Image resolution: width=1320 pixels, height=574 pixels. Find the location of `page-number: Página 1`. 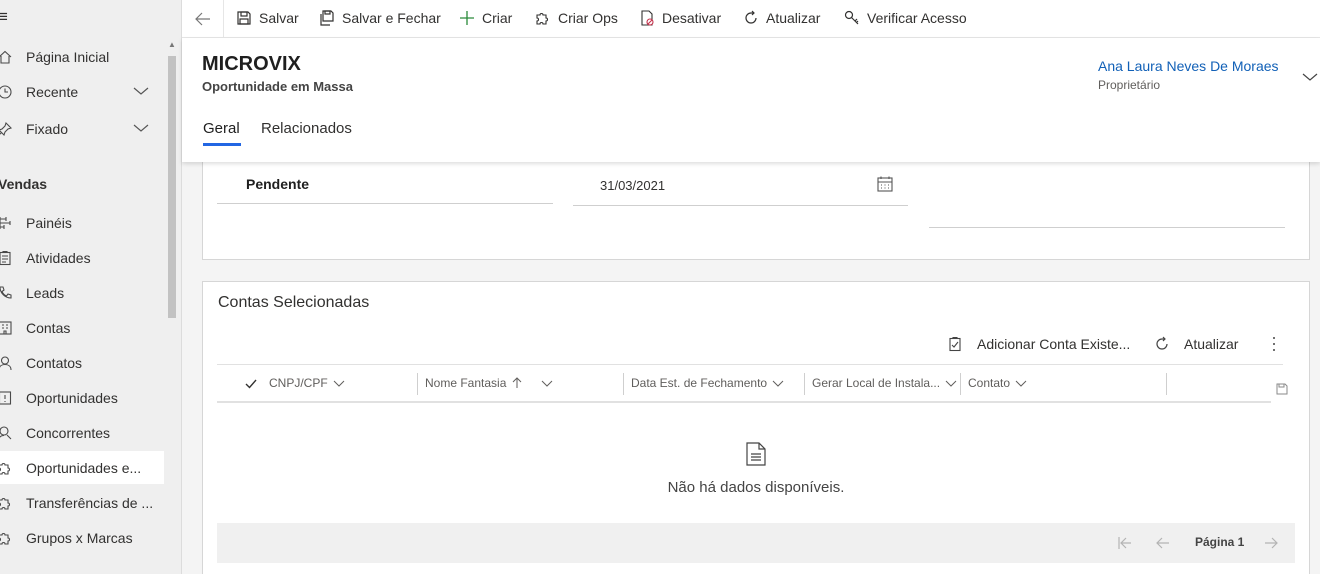

page-number: Página 1 is located at coordinates (1220, 542).